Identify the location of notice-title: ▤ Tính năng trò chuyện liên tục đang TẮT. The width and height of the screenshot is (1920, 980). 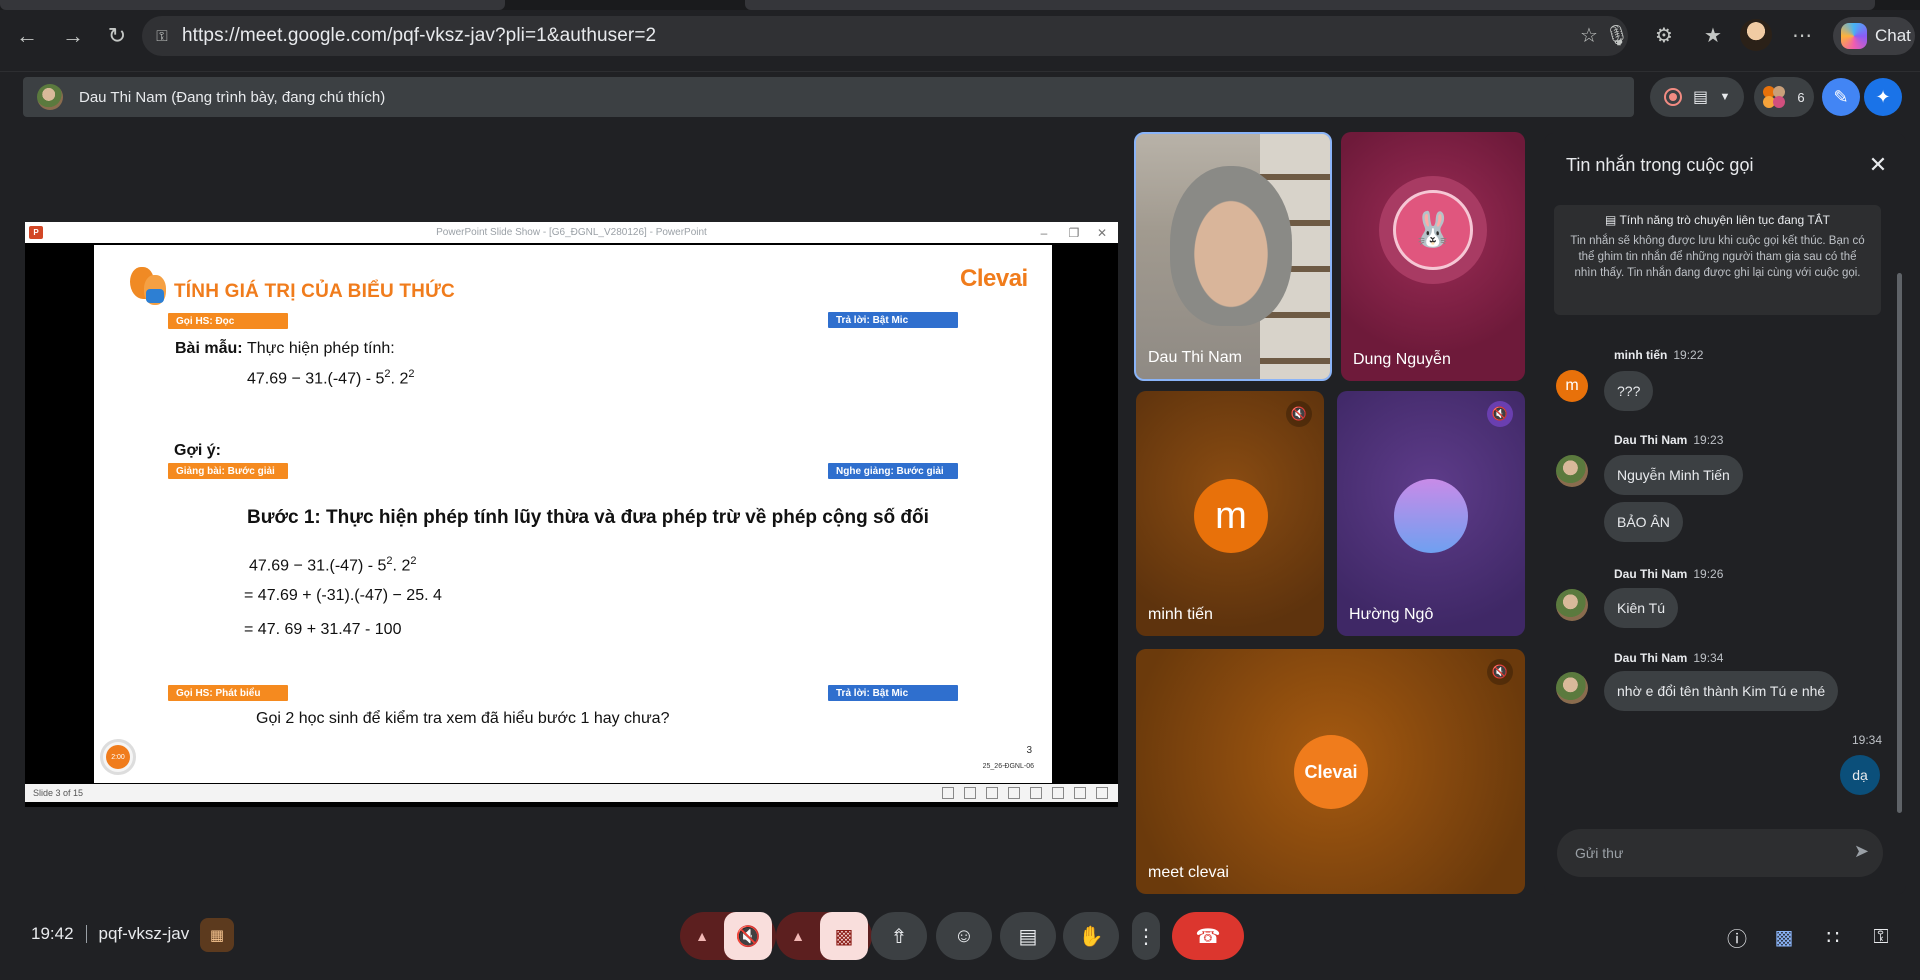
(1717, 220).